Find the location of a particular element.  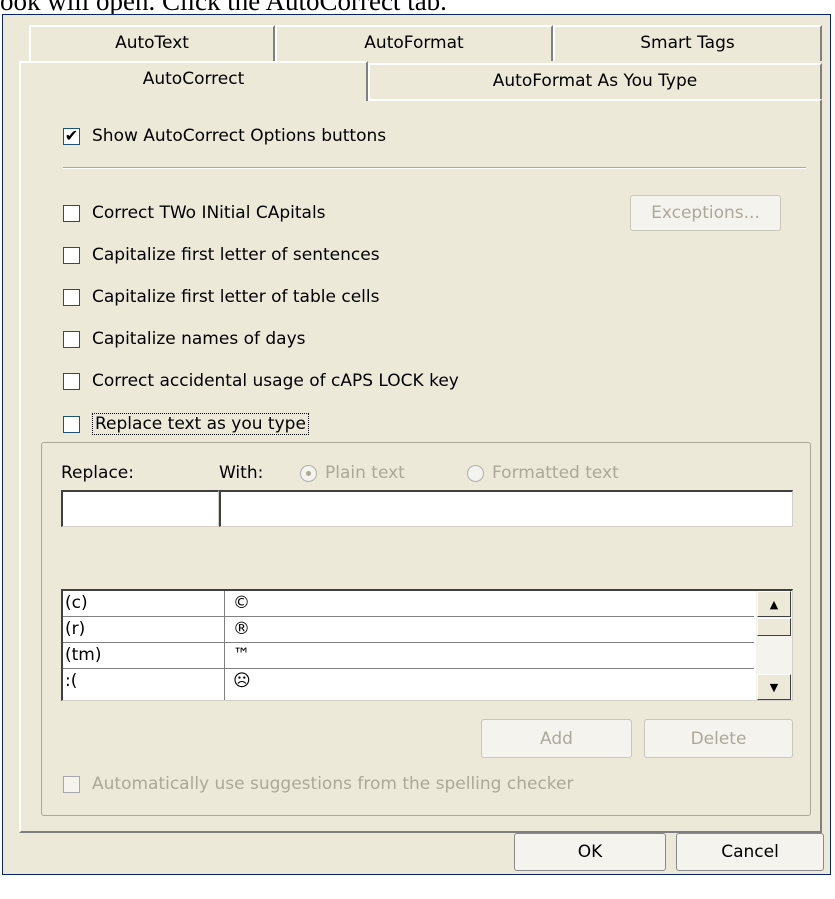

replace-label-row: Replace: is located at coordinates (97, 473).